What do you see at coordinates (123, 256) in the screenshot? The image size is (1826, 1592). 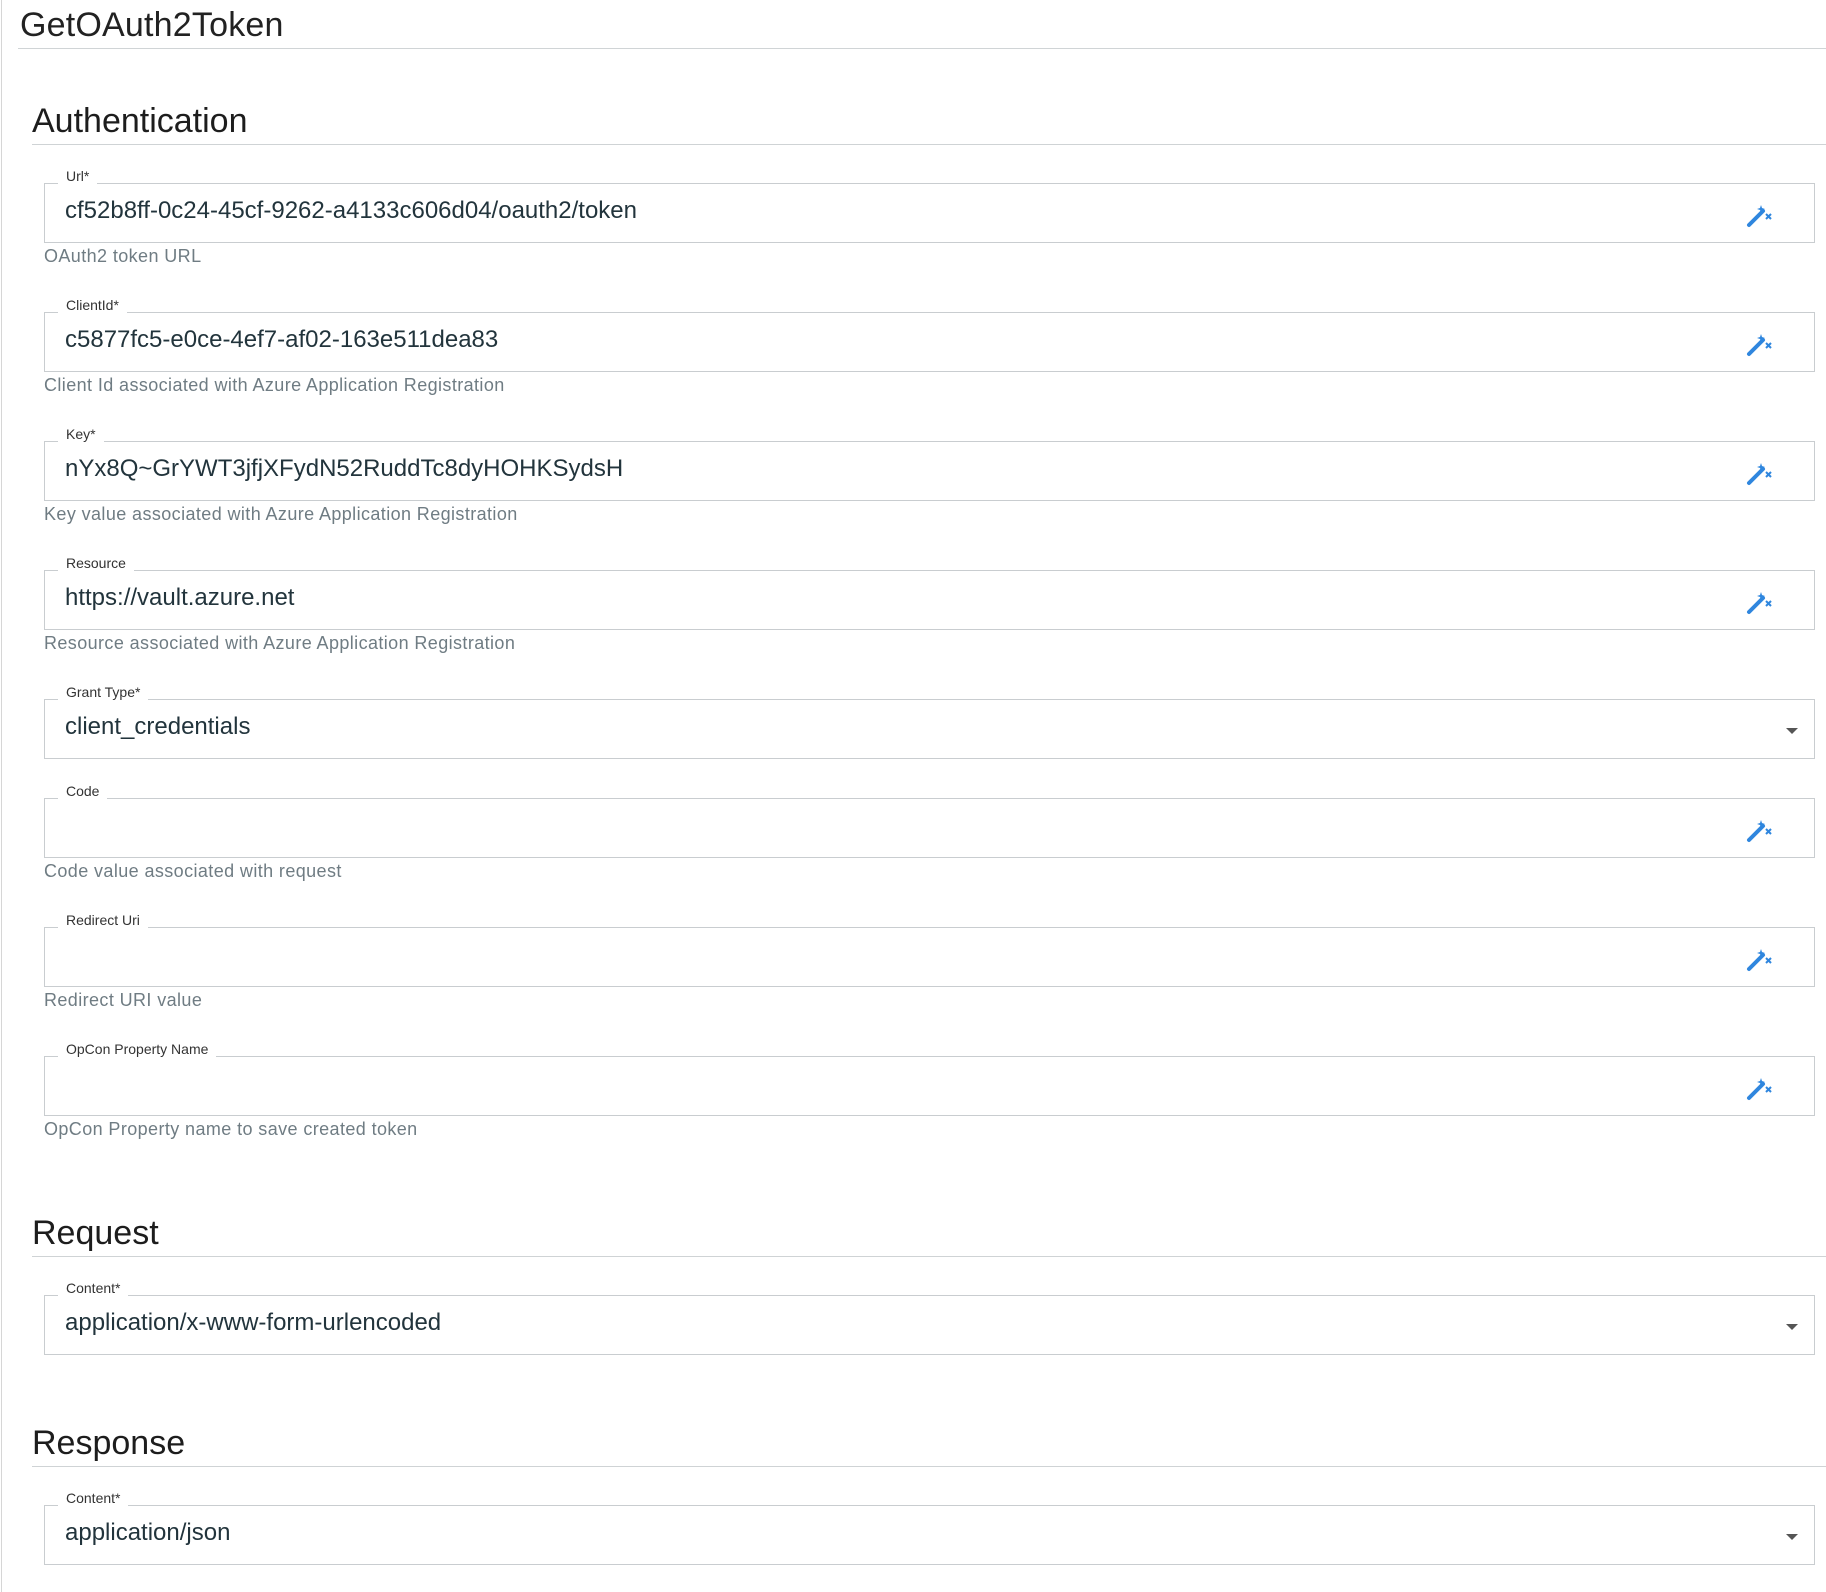 I see `url-helper: OAuth2 token URL` at bounding box center [123, 256].